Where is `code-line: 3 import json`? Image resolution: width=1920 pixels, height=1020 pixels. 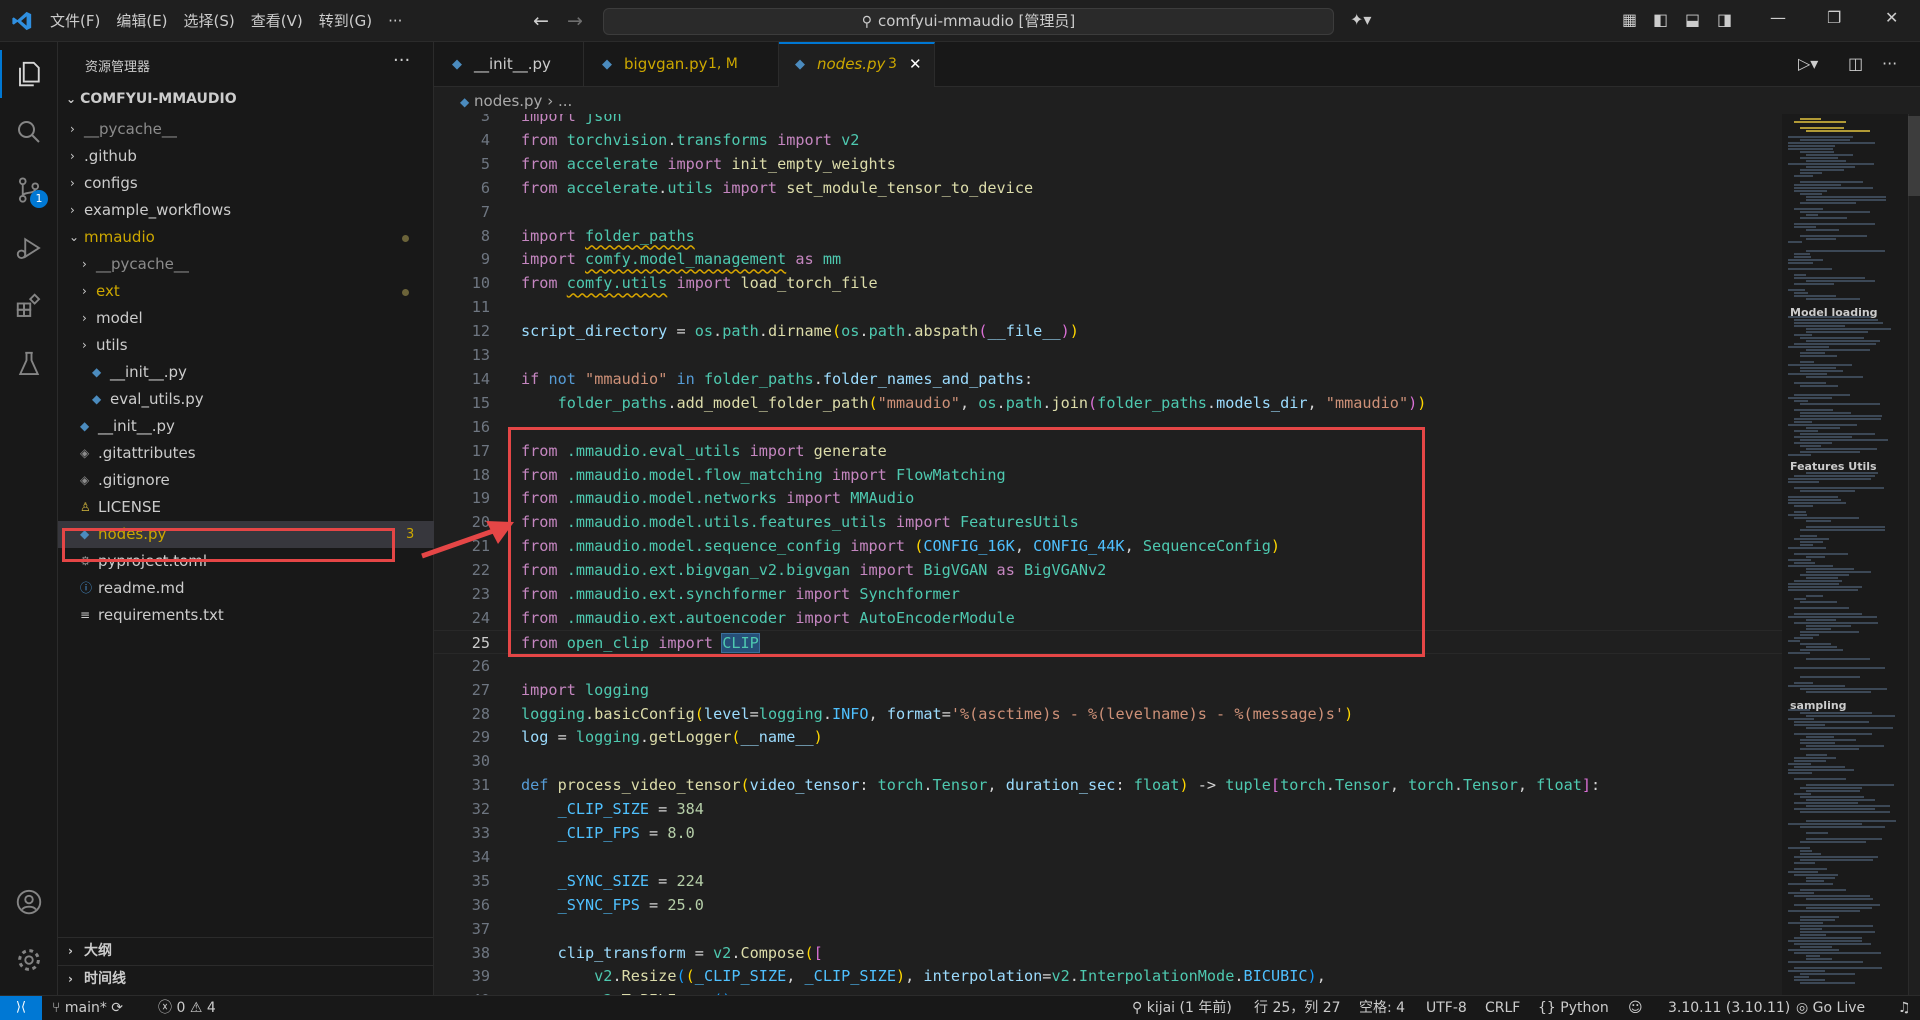 code-line: 3 import json is located at coordinates (1109, 121).